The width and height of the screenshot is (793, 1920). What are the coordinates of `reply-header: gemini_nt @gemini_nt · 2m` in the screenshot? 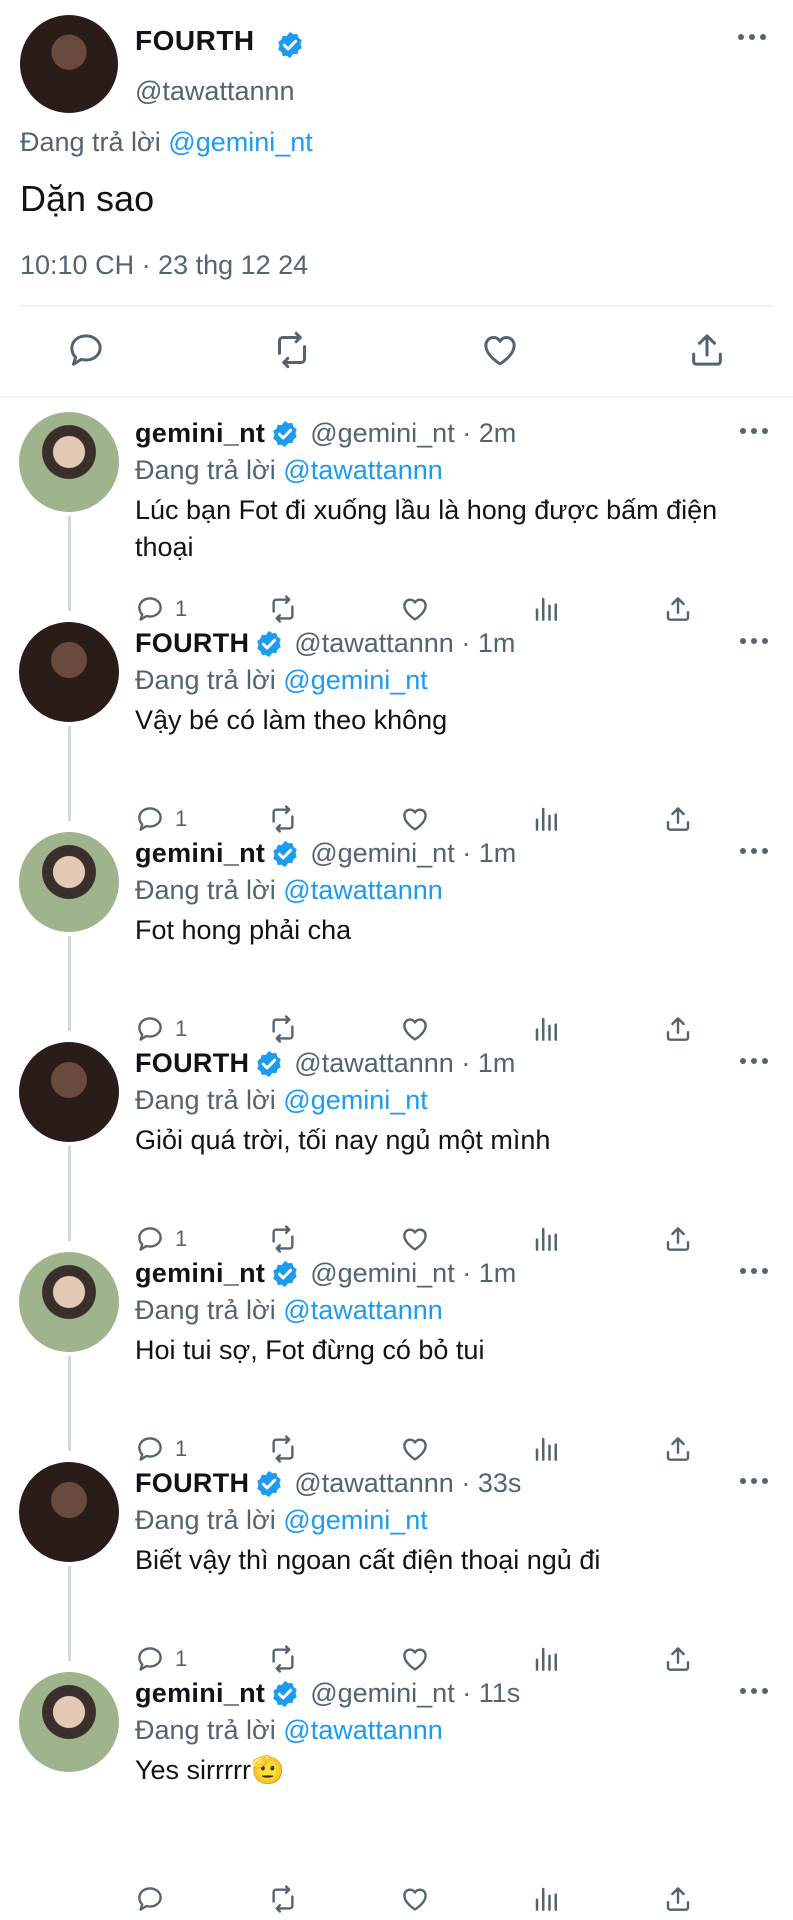 It's located at (325, 433).